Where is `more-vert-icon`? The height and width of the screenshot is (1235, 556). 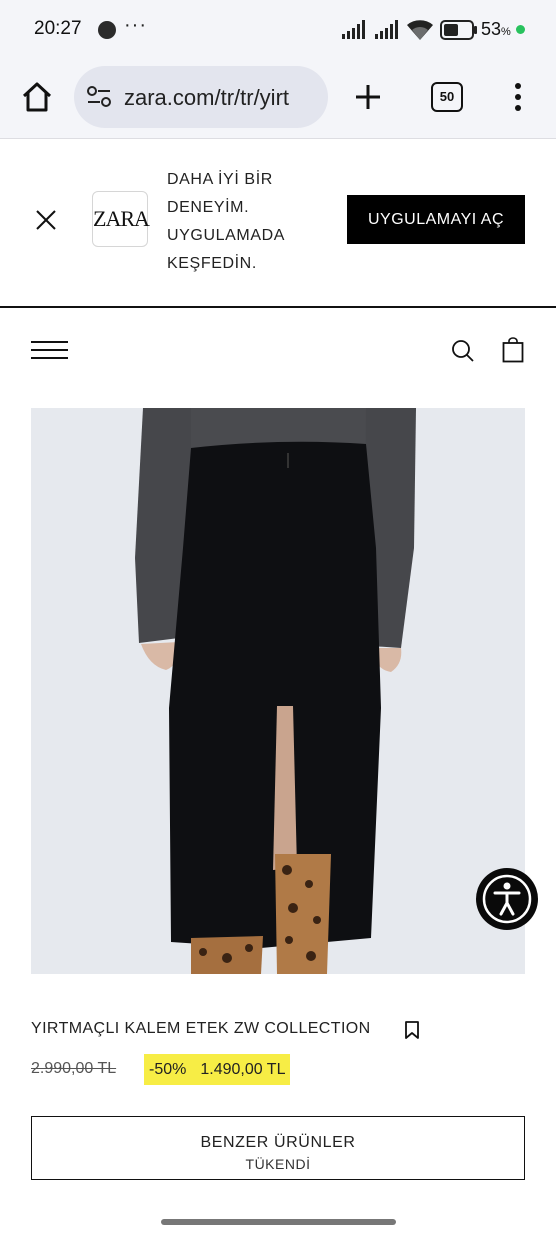 more-vert-icon is located at coordinates (518, 97).